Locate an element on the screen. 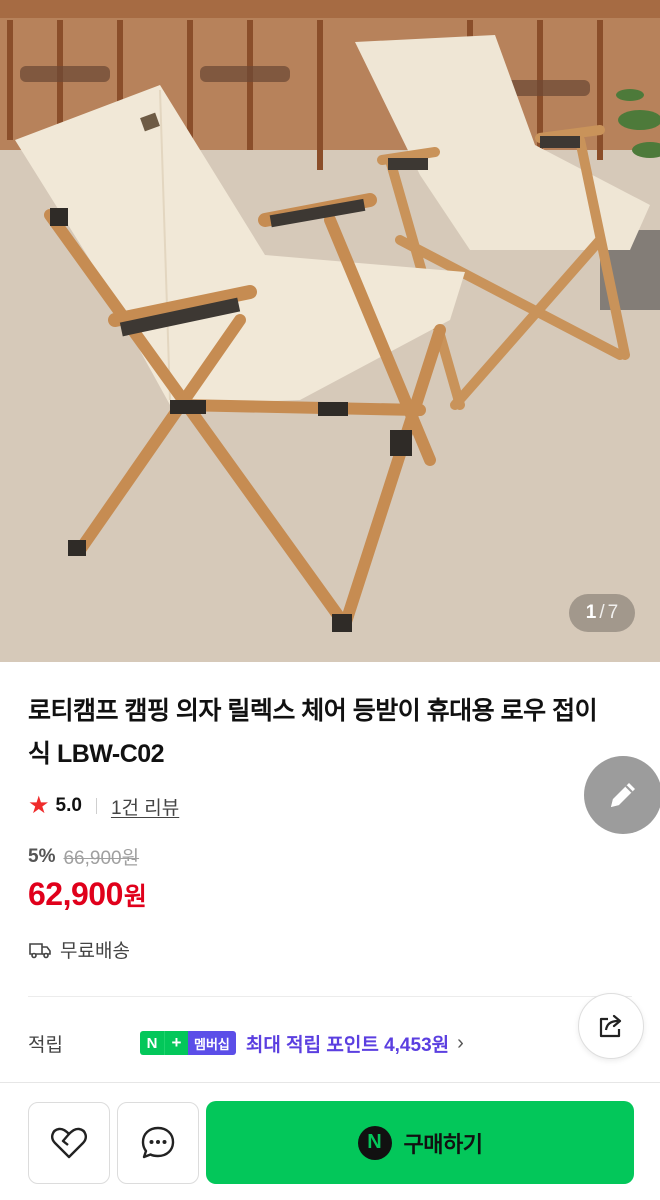 This screenshot has height=1200, width=660. bottom-bar-divider is located at coordinates (330, 1082).